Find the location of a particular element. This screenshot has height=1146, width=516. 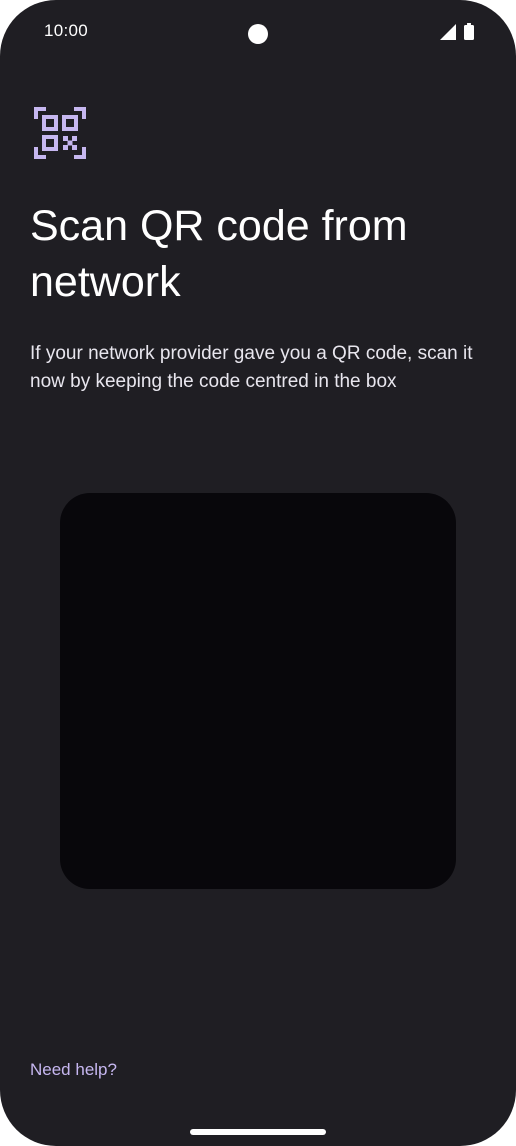

page-title: Scan QR code from network is located at coordinates (219, 254).